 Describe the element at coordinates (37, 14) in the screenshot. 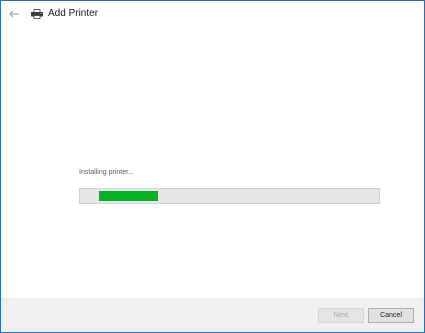

I see `printer-icon` at that location.